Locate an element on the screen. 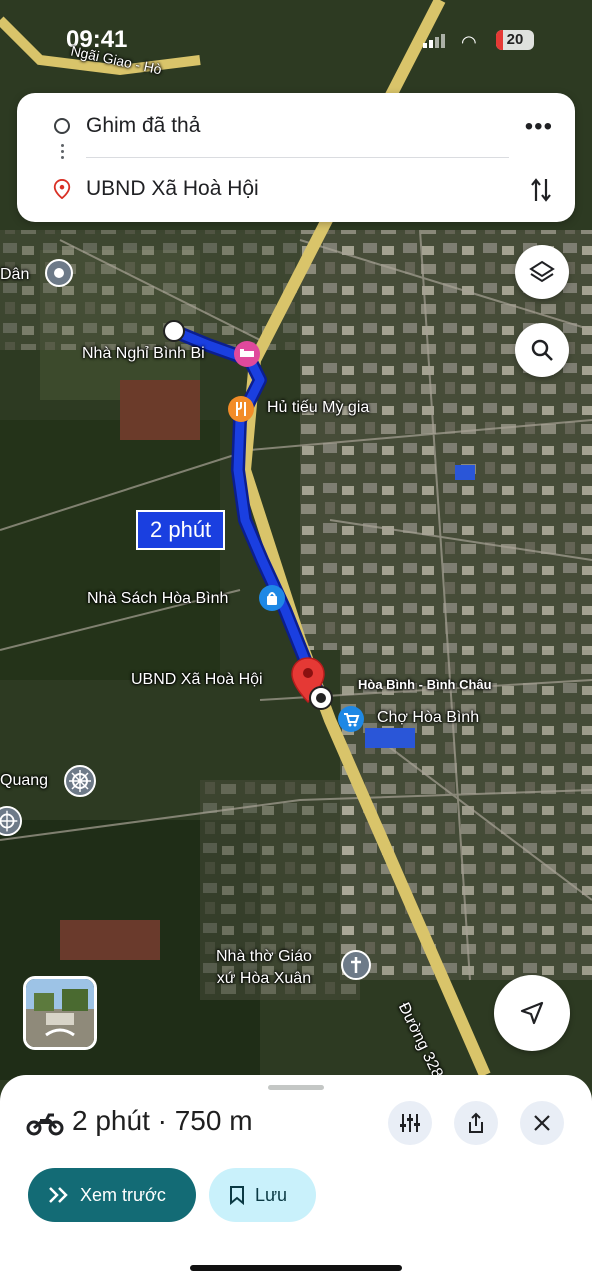 The image size is (592, 1280). place-marker-icon is located at coordinates (59, 273).